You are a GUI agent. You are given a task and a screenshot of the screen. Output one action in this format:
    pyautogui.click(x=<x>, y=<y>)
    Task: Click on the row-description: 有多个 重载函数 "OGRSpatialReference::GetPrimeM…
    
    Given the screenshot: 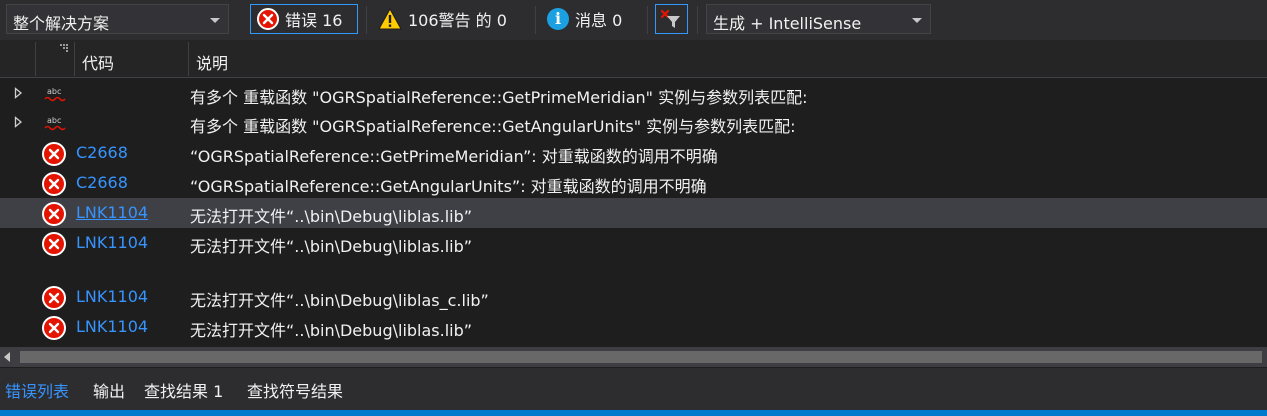 What is the action you would take?
    pyautogui.click(x=499, y=97)
    